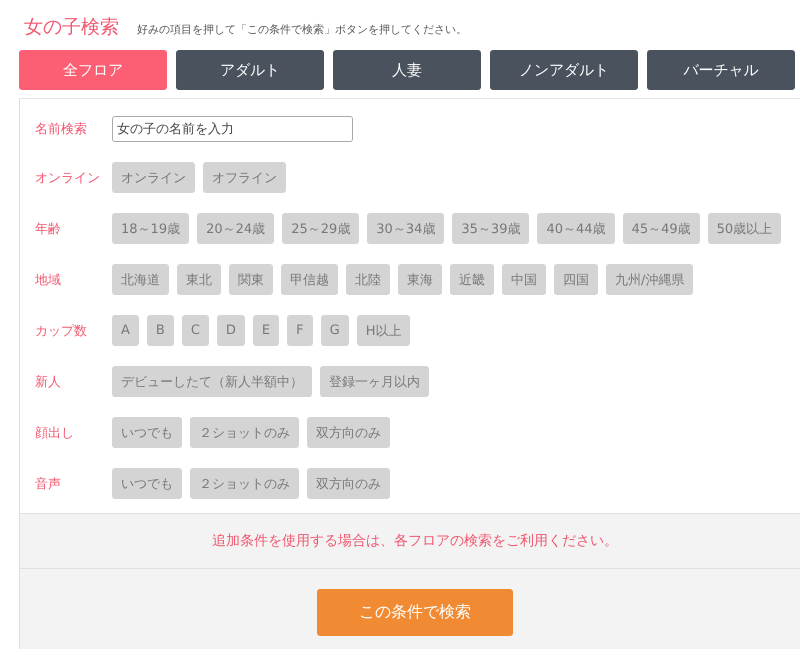 Image resolution: width=800 pixels, height=665 pixels. Describe the element at coordinates (48, 382) in the screenshot. I see `filter-label: 新人` at that location.